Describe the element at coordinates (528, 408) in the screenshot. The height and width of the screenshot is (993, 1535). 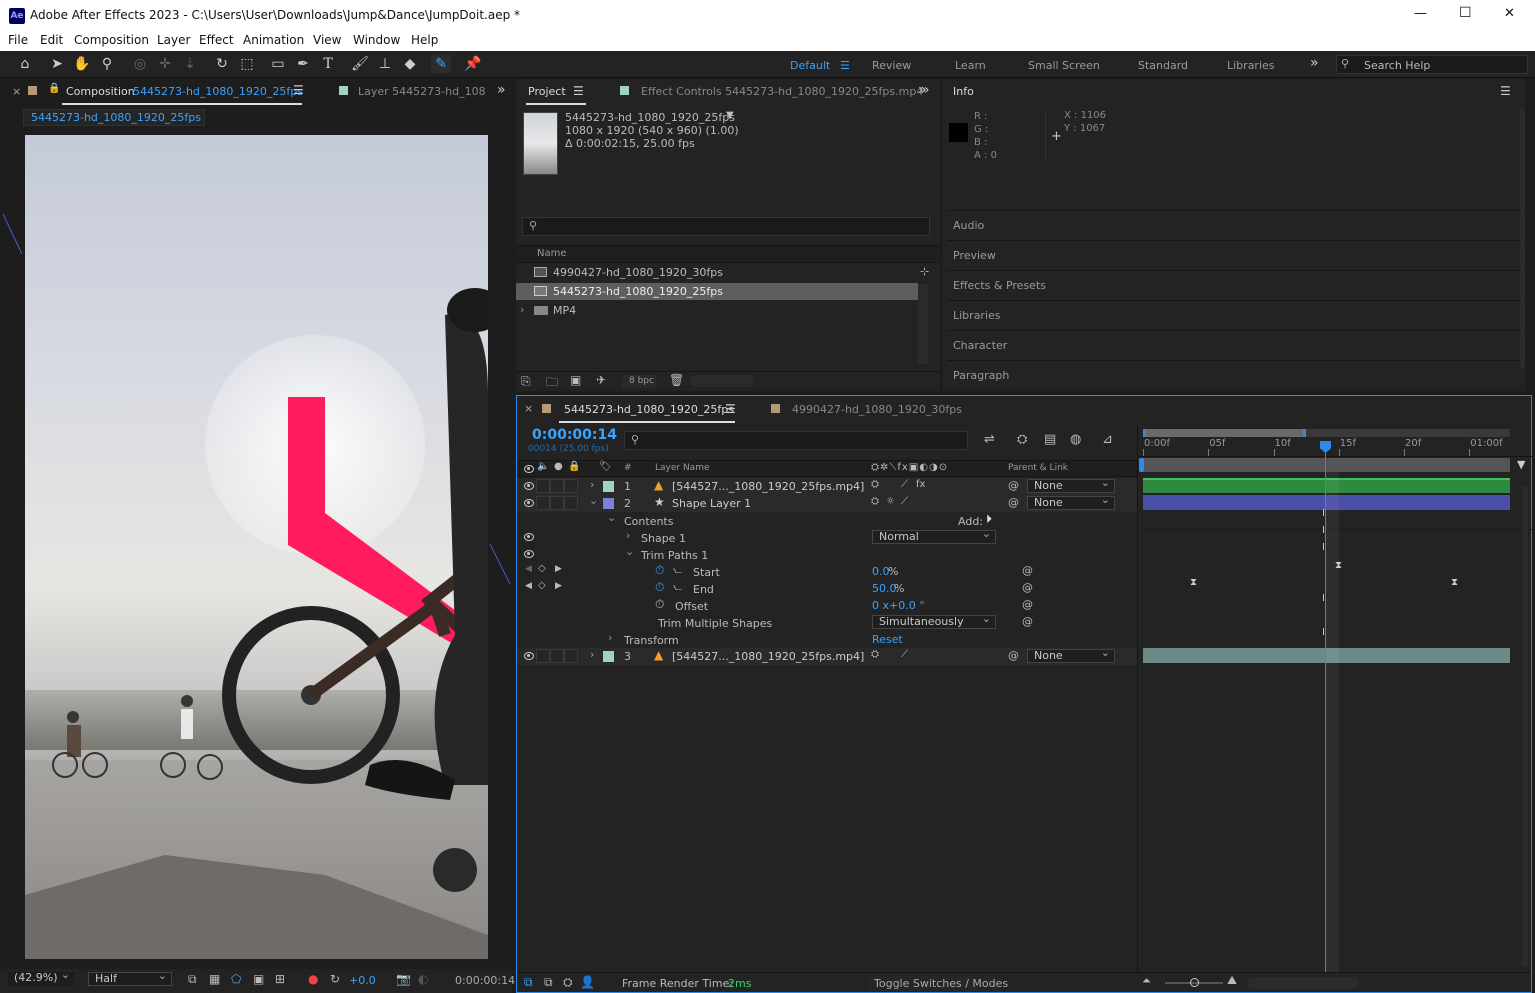
I see `timeline-close-icon: ×` at that location.